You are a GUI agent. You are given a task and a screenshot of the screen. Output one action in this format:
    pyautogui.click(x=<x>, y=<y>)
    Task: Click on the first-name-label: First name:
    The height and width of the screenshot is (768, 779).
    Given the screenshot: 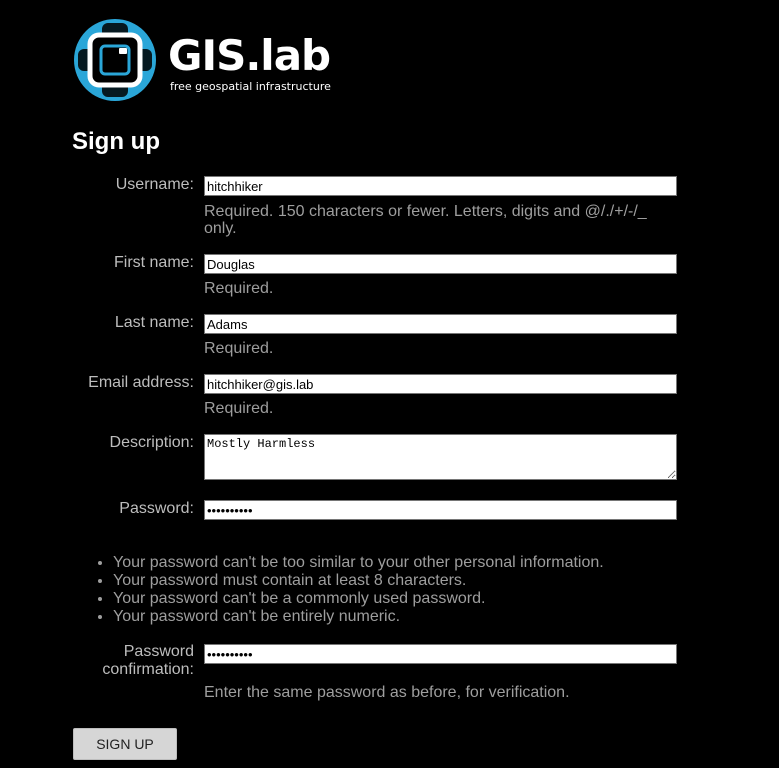 What is the action you would take?
    pyautogui.click(x=153, y=262)
    